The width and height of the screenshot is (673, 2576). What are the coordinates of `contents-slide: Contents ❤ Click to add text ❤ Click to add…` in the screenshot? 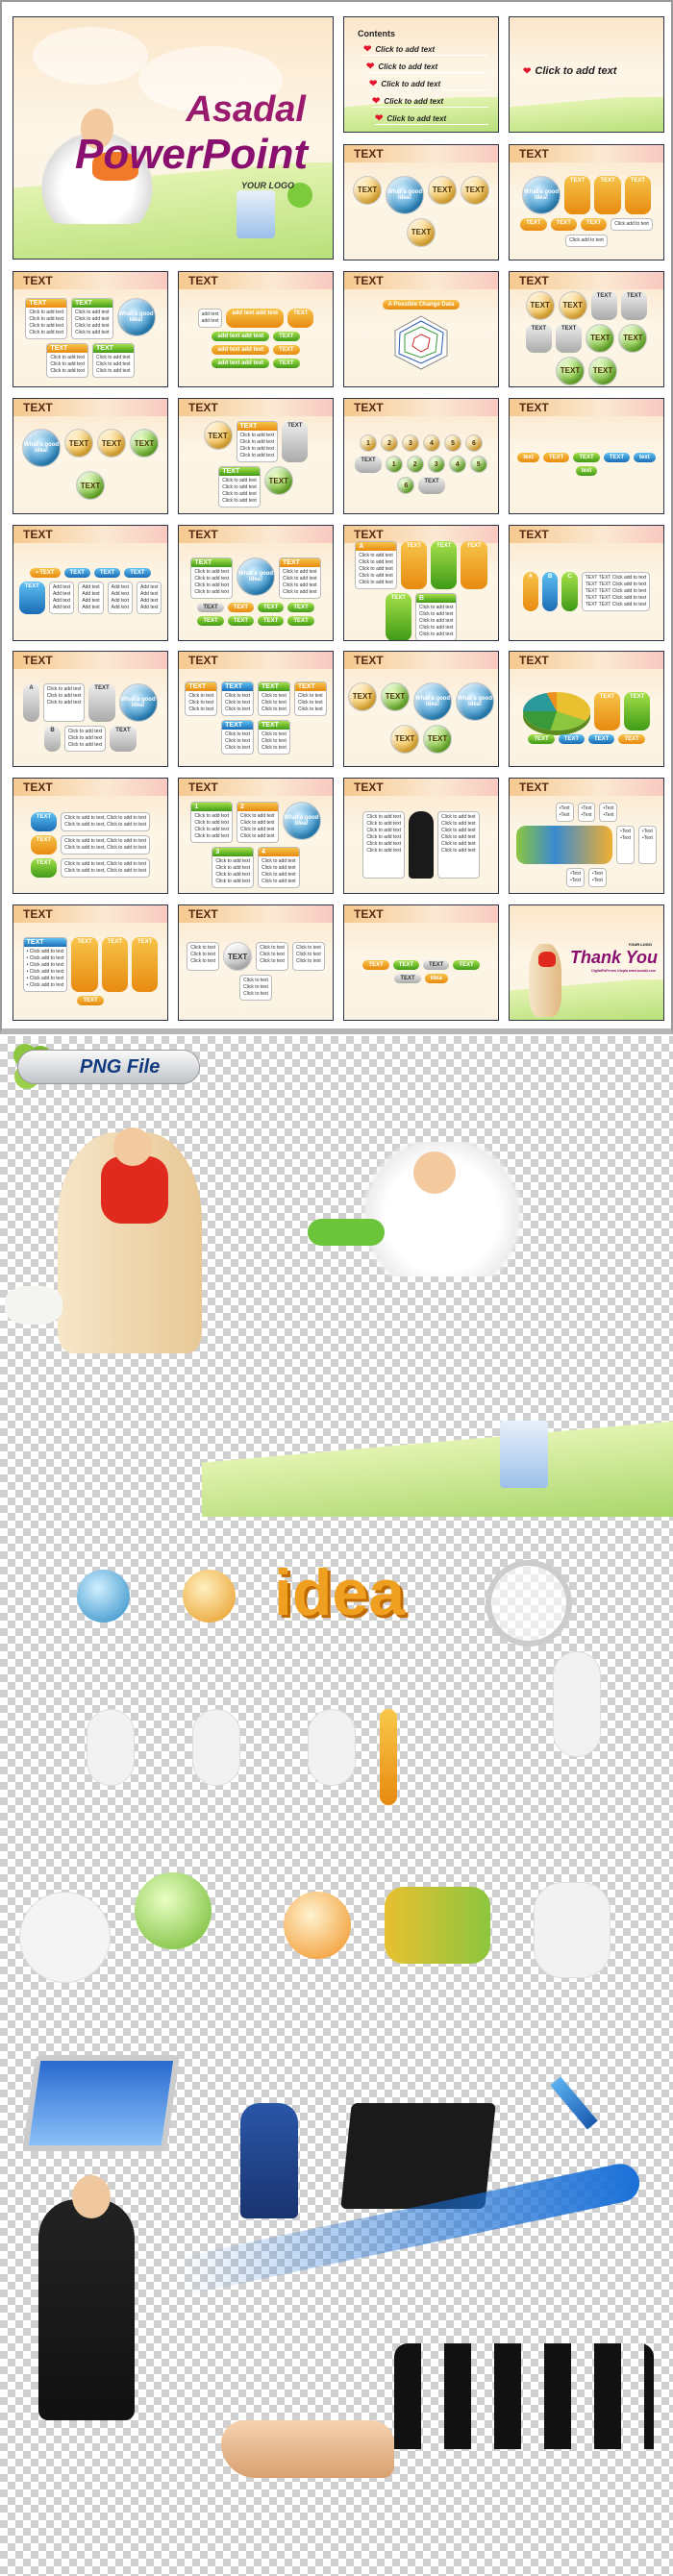 It's located at (421, 75).